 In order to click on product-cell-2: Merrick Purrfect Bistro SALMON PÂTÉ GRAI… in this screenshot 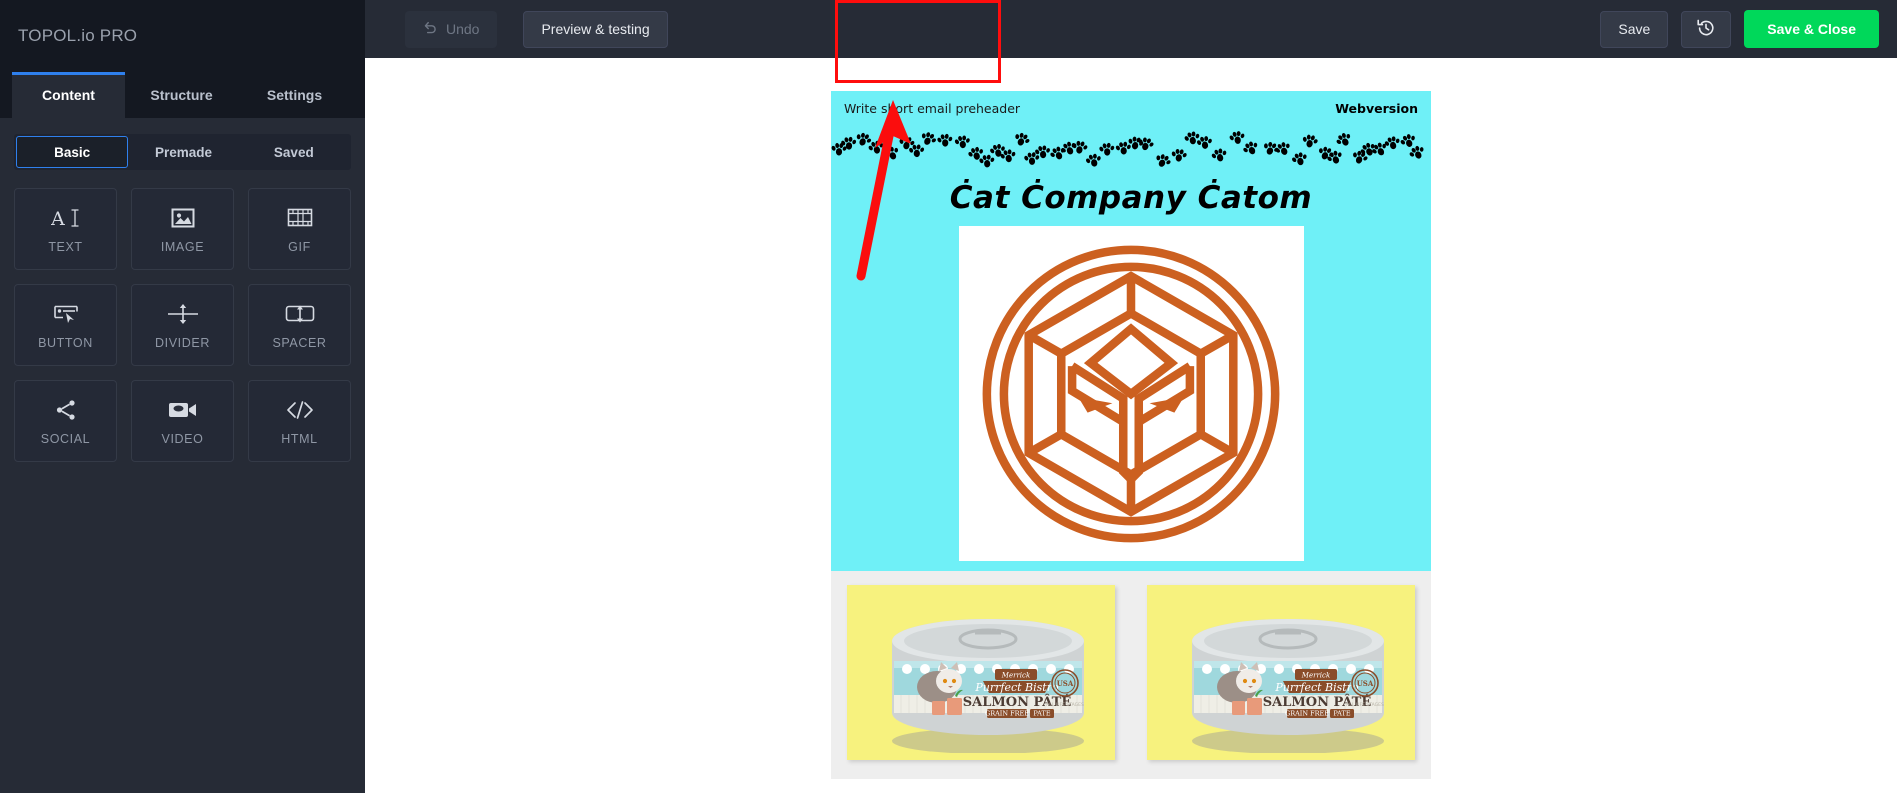, I will do `click(1281, 679)`.